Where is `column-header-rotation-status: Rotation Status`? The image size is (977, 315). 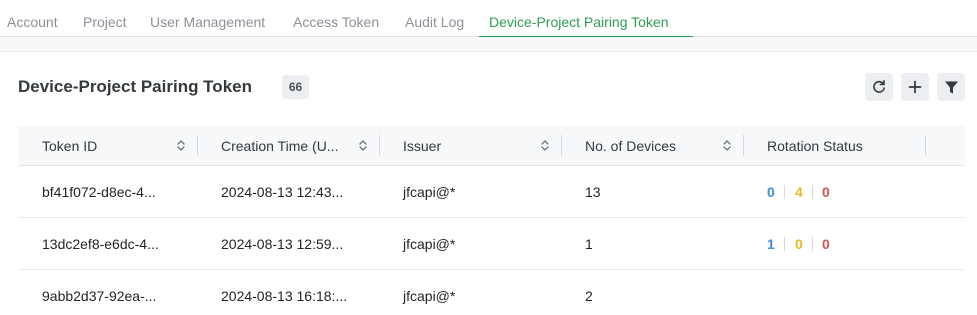 column-header-rotation-status: Rotation Status is located at coordinates (815, 146).